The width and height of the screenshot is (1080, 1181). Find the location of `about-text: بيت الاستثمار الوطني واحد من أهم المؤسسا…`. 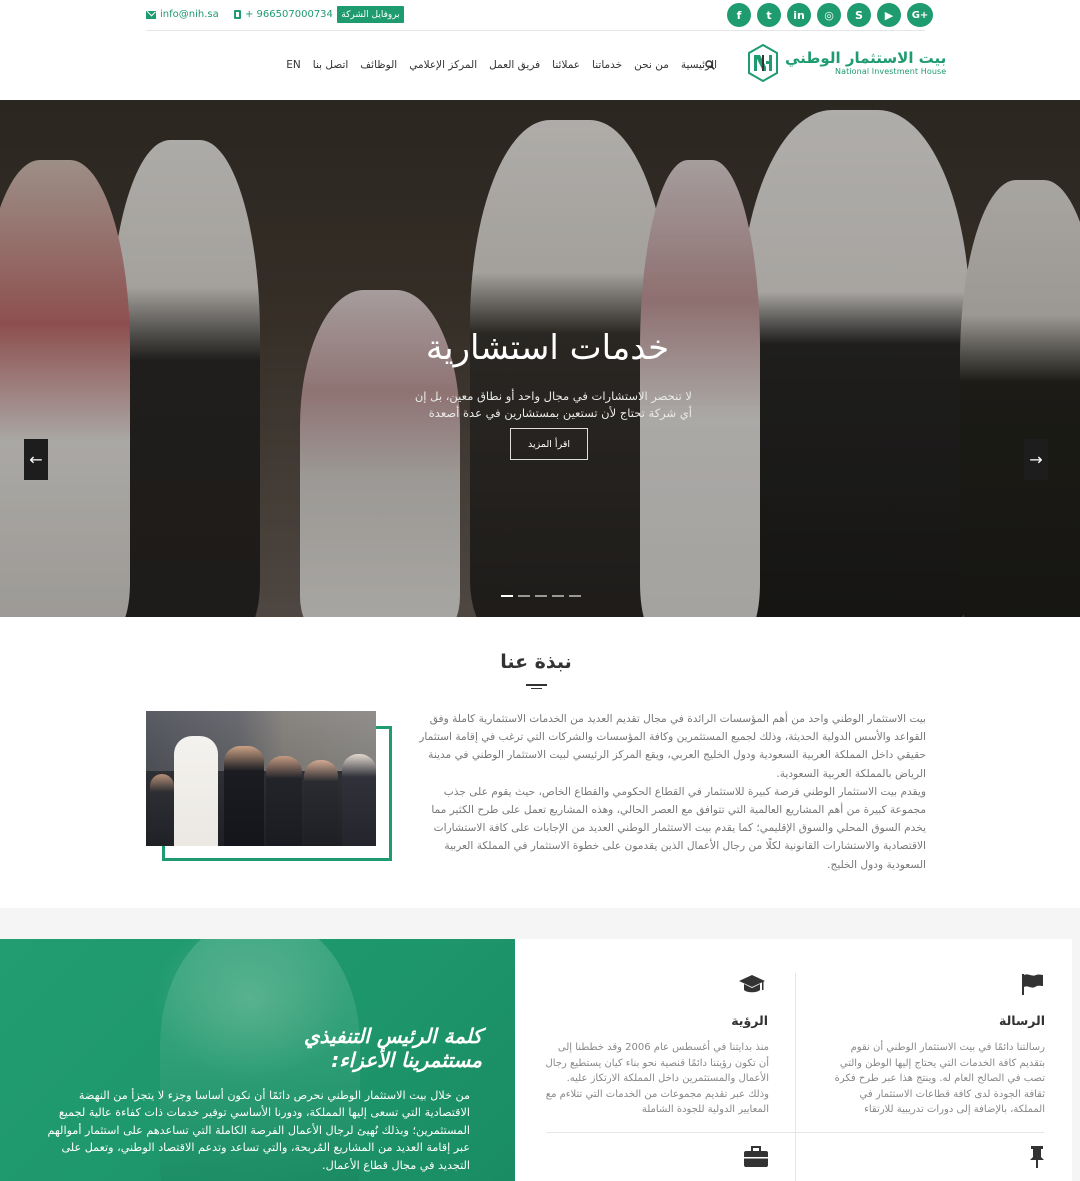

about-text: بيت الاستثمار الوطني واحد من أهم المؤسسا… is located at coordinates (671, 792).